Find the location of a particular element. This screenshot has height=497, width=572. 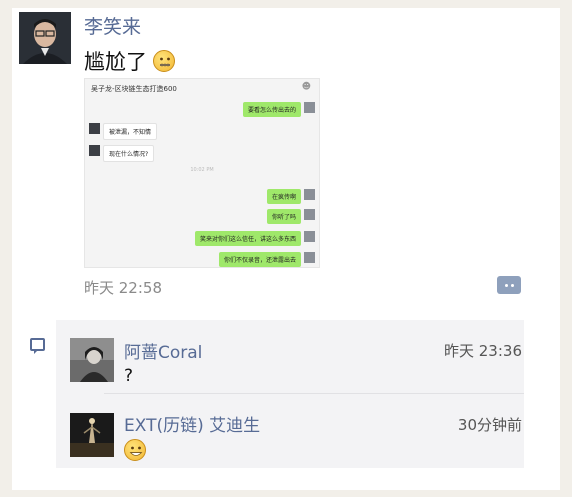

screenshot-message: 你听了吗 is located at coordinates (283, 216).